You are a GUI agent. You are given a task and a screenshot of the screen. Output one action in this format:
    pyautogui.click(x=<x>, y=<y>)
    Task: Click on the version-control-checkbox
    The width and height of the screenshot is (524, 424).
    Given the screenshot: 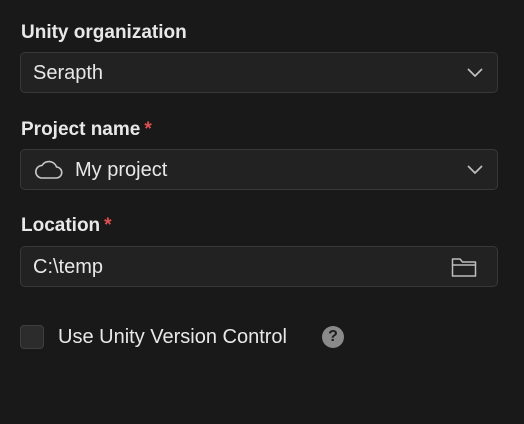 What is the action you would take?
    pyautogui.click(x=32, y=337)
    